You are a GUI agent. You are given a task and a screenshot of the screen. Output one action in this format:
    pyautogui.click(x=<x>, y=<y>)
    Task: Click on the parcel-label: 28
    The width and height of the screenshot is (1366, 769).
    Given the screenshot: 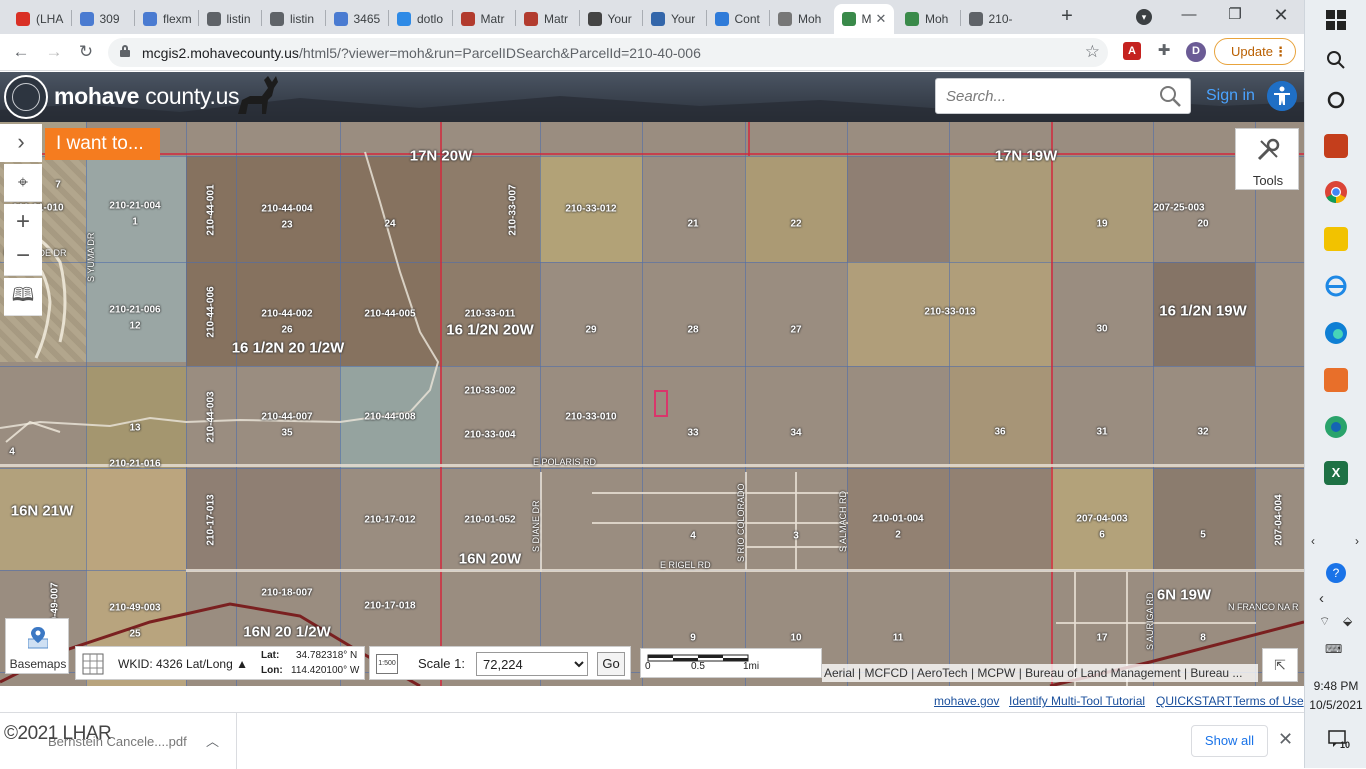 What is the action you would take?
    pyautogui.click(x=692, y=330)
    